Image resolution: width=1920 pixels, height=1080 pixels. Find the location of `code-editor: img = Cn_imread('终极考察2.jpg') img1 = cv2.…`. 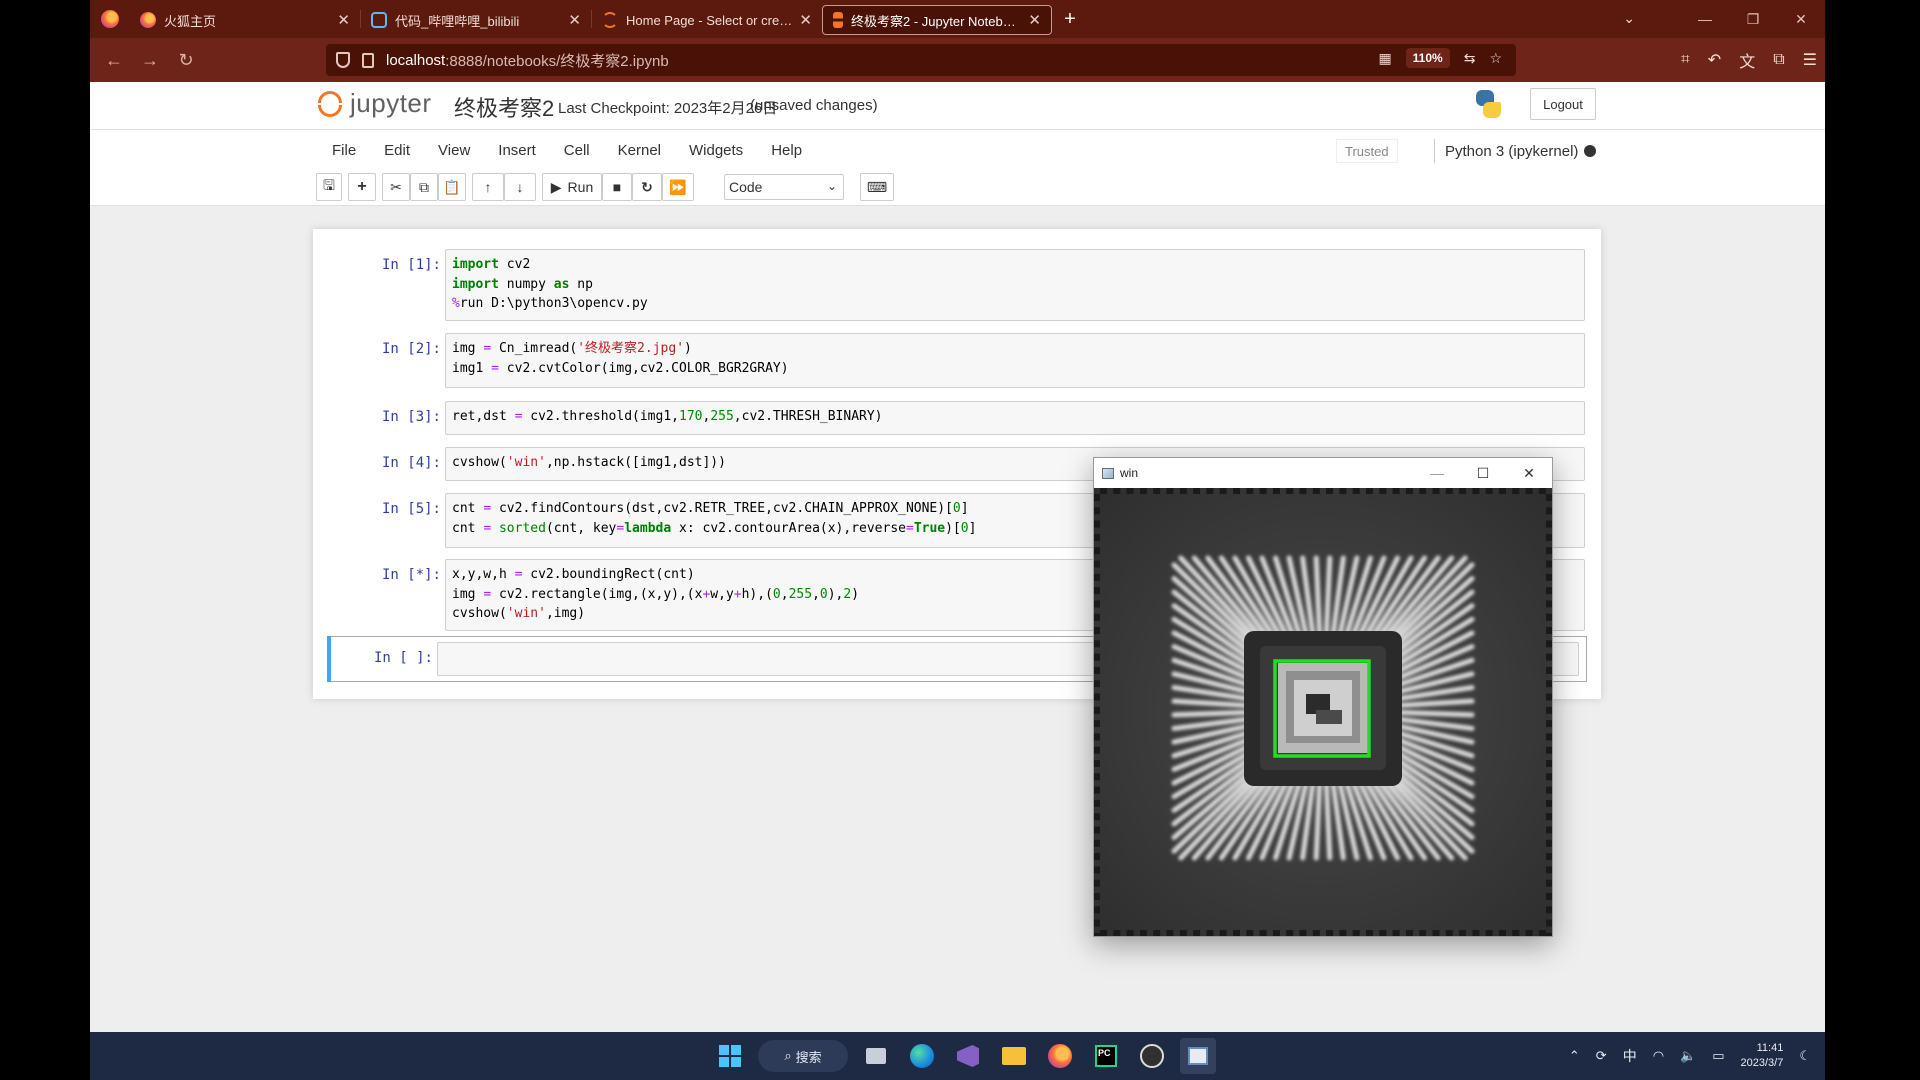

code-editor: img = Cn_imread('终极考察2.jpg') img1 = cv2.… is located at coordinates (1015, 360).